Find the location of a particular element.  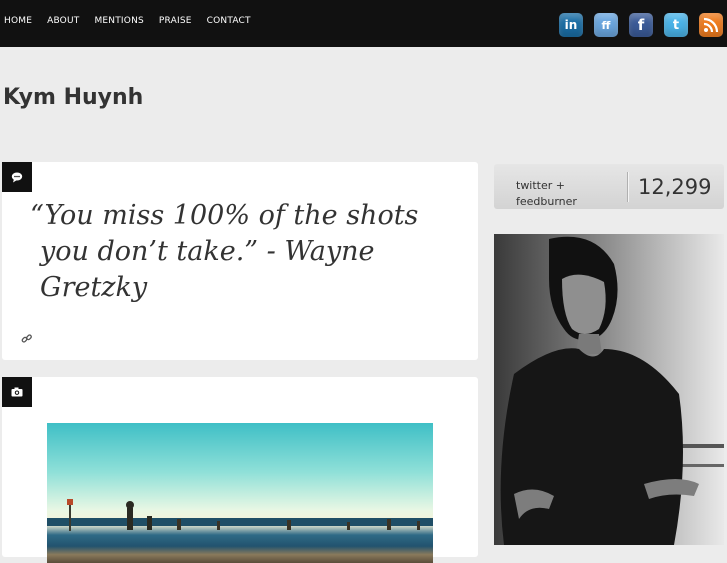

counter-divider is located at coordinates (627, 187).